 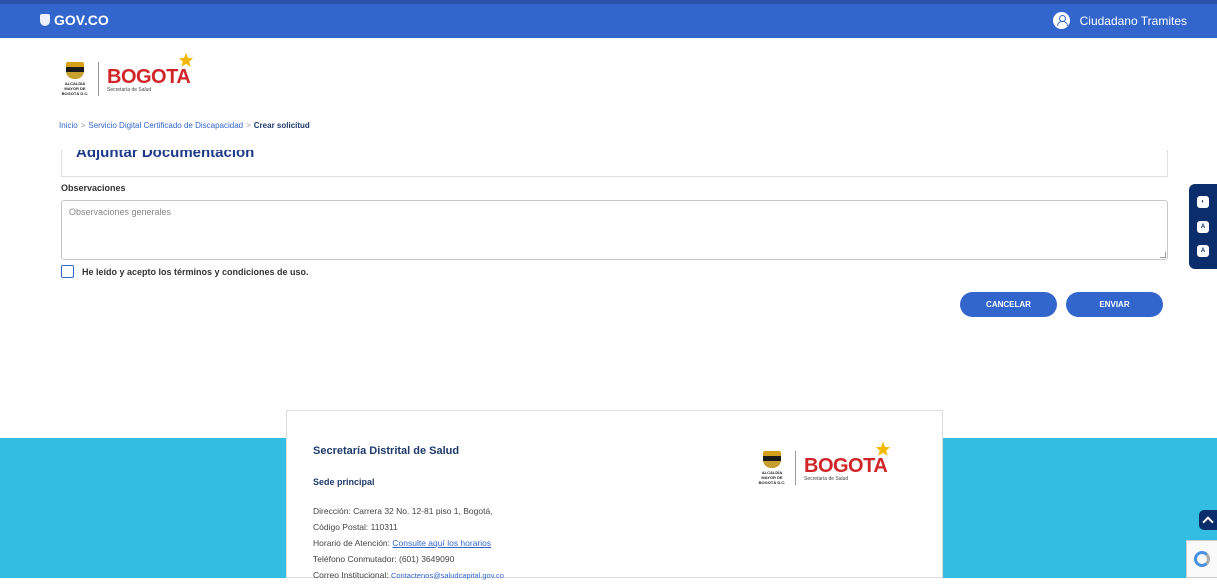 I want to click on footer-phone: Teléfono Conmutador: (601) 3649090, so click(x=384, y=559).